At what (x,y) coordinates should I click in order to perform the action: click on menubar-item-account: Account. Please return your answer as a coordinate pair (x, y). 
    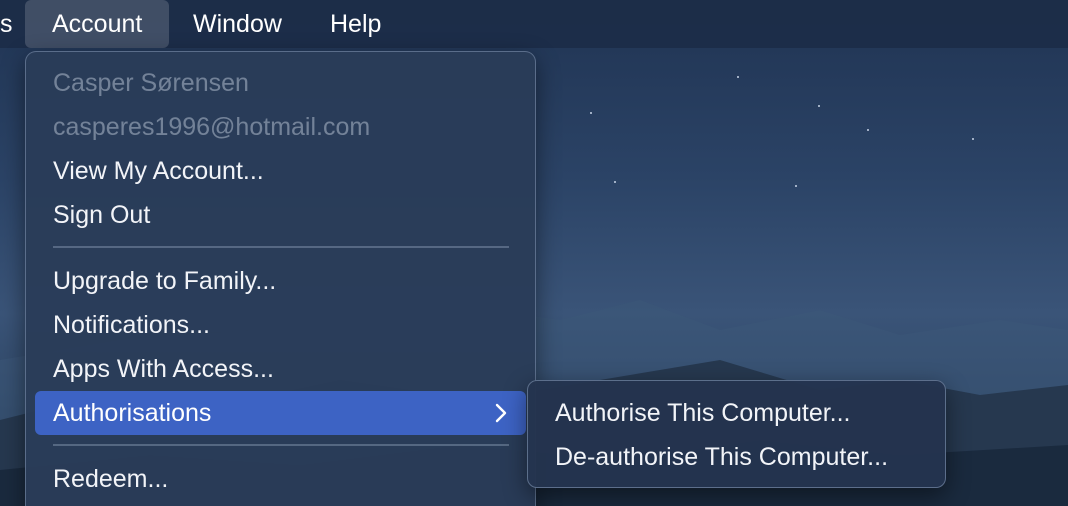
    Looking at the image, I should click on (97, 24).